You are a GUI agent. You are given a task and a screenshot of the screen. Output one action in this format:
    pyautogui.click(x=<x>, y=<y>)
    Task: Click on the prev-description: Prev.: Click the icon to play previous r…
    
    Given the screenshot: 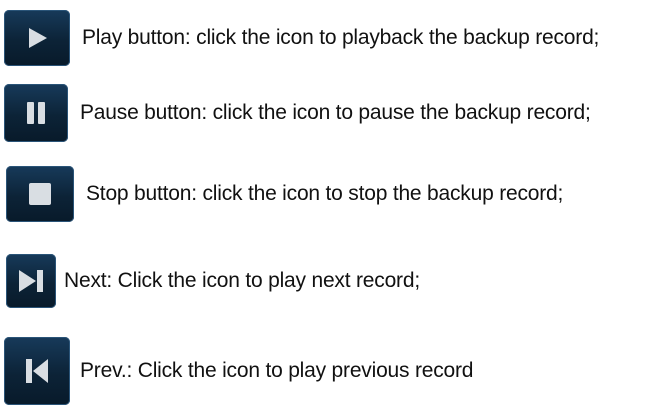 What is the action you would take?
    pyautogui.click(x=277, y=370)
    